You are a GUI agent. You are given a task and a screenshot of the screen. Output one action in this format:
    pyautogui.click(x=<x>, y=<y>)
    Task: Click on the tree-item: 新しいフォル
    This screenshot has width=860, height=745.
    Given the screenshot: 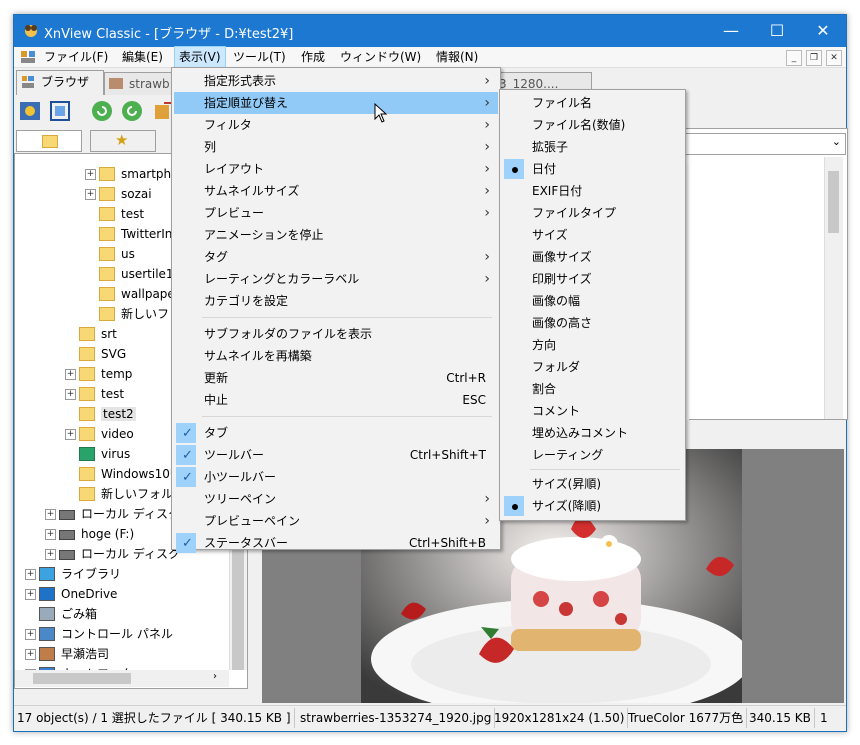 What is the action you would take?
    pyautogui.click(x=126, y=494)
    